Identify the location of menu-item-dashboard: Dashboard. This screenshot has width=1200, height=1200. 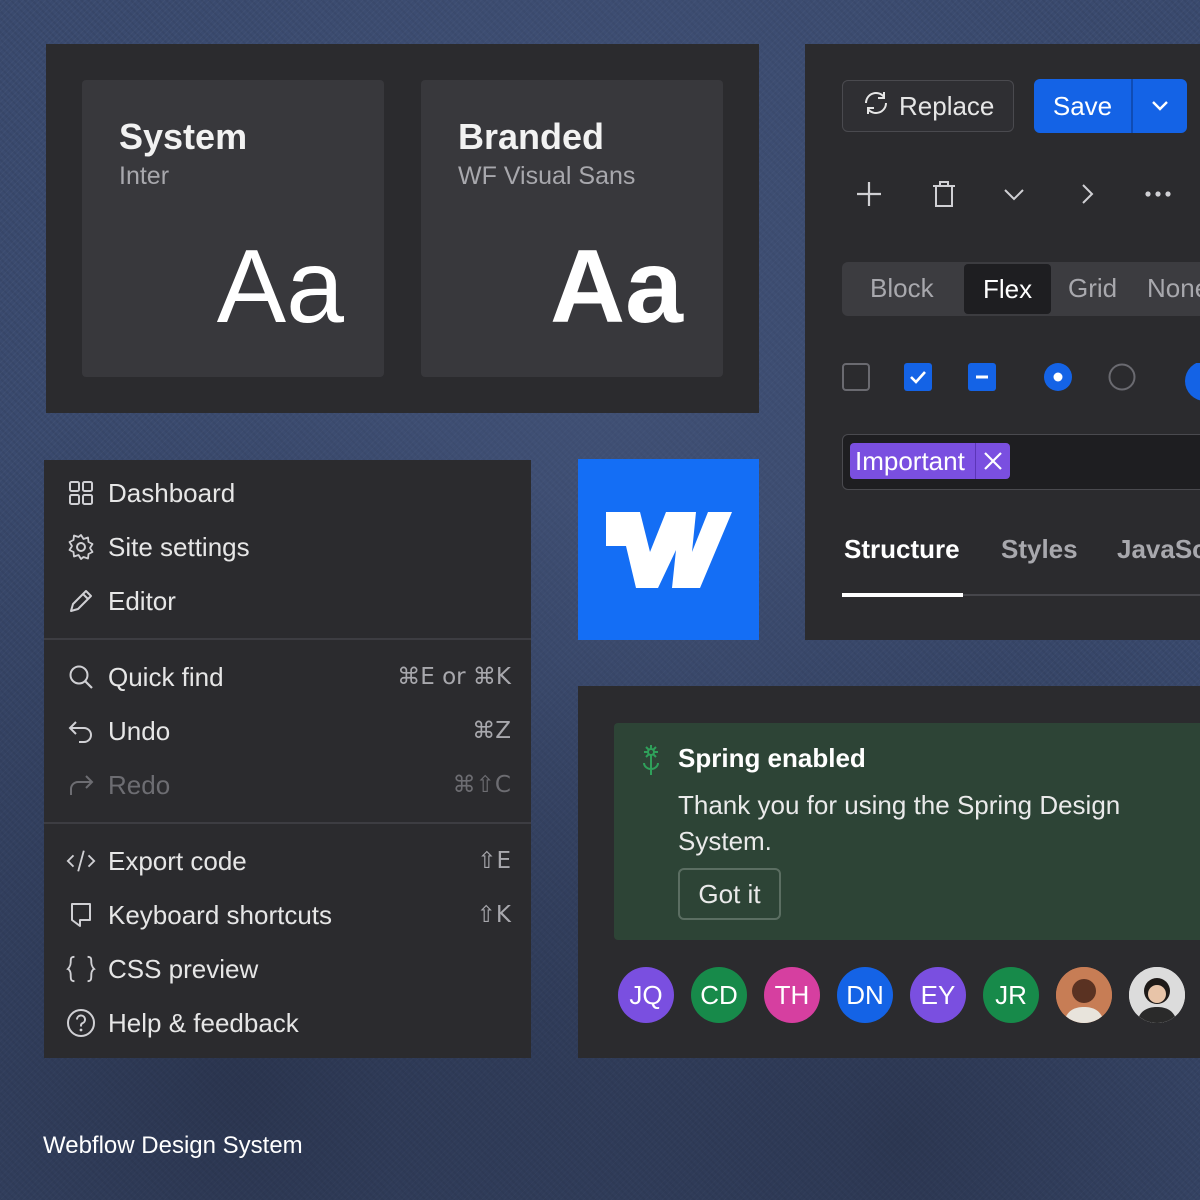
(287, 493).